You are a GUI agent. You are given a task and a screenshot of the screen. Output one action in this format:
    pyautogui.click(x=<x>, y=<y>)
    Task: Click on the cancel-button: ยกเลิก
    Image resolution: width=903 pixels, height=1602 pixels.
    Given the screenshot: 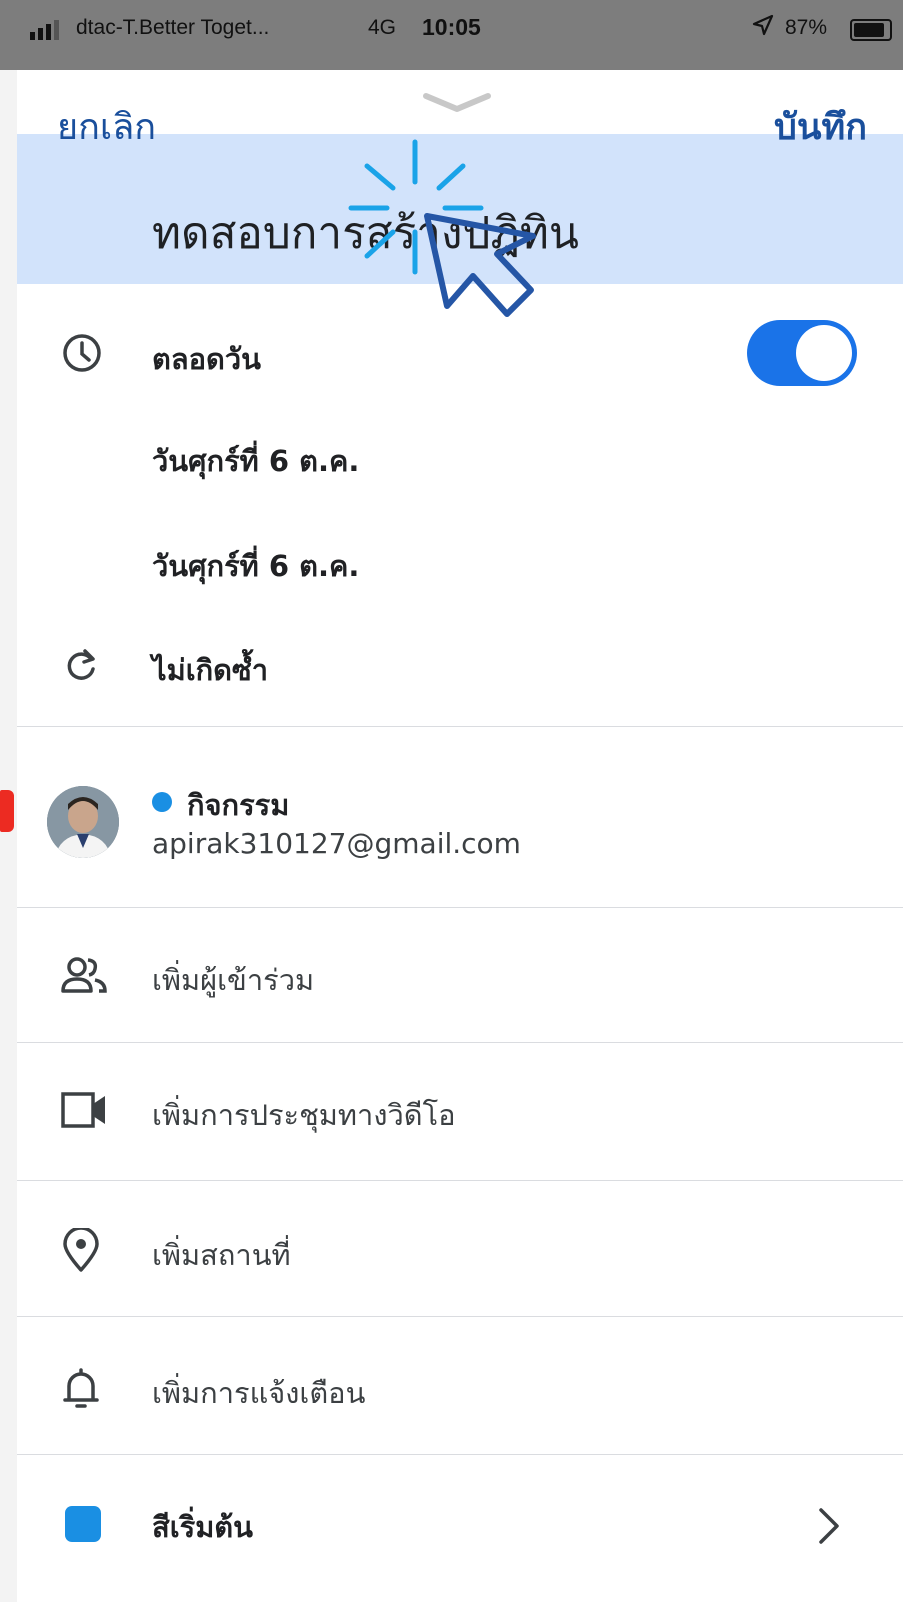 What is the action you would take?
    pyautogui.click(x=106, y=126)
    